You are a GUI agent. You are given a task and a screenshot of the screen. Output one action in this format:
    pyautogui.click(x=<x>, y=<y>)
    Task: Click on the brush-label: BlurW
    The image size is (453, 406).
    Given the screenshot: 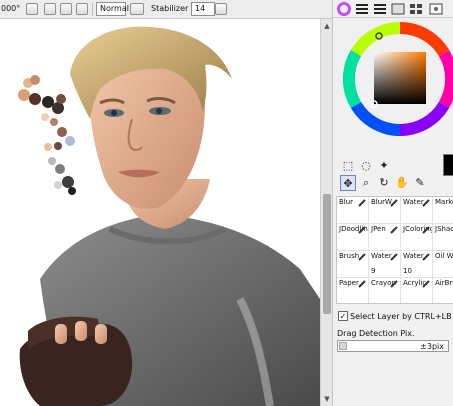 What is the action you would take?
    pyautogui.click(x=381, y=202)
    